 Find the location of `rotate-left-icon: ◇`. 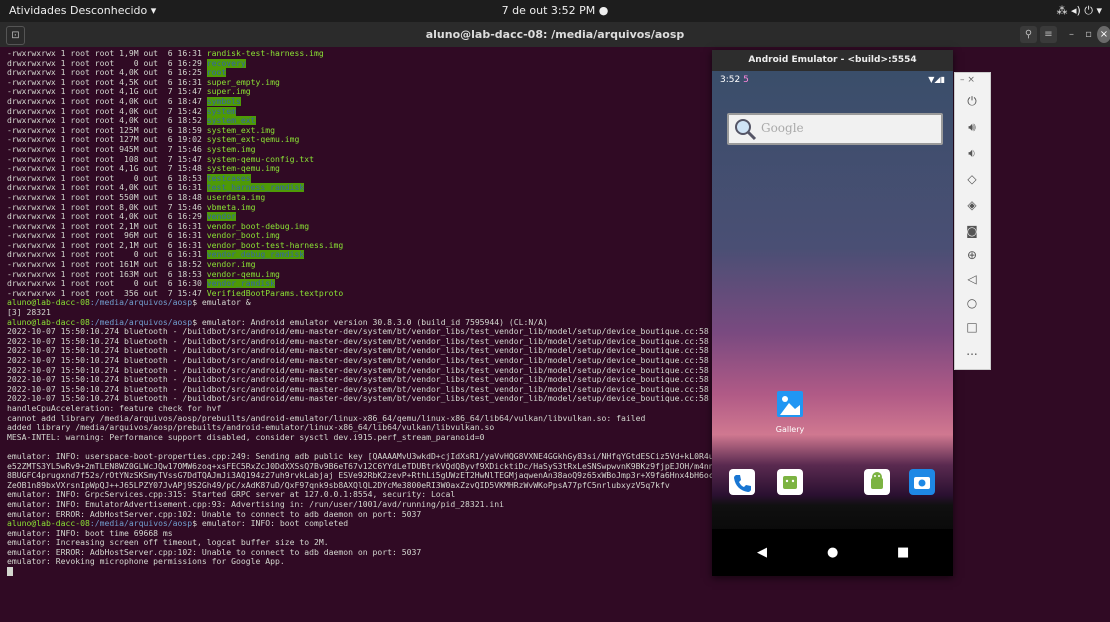

rotate-left-icon: ◇ is located at coordinates (972, 179).